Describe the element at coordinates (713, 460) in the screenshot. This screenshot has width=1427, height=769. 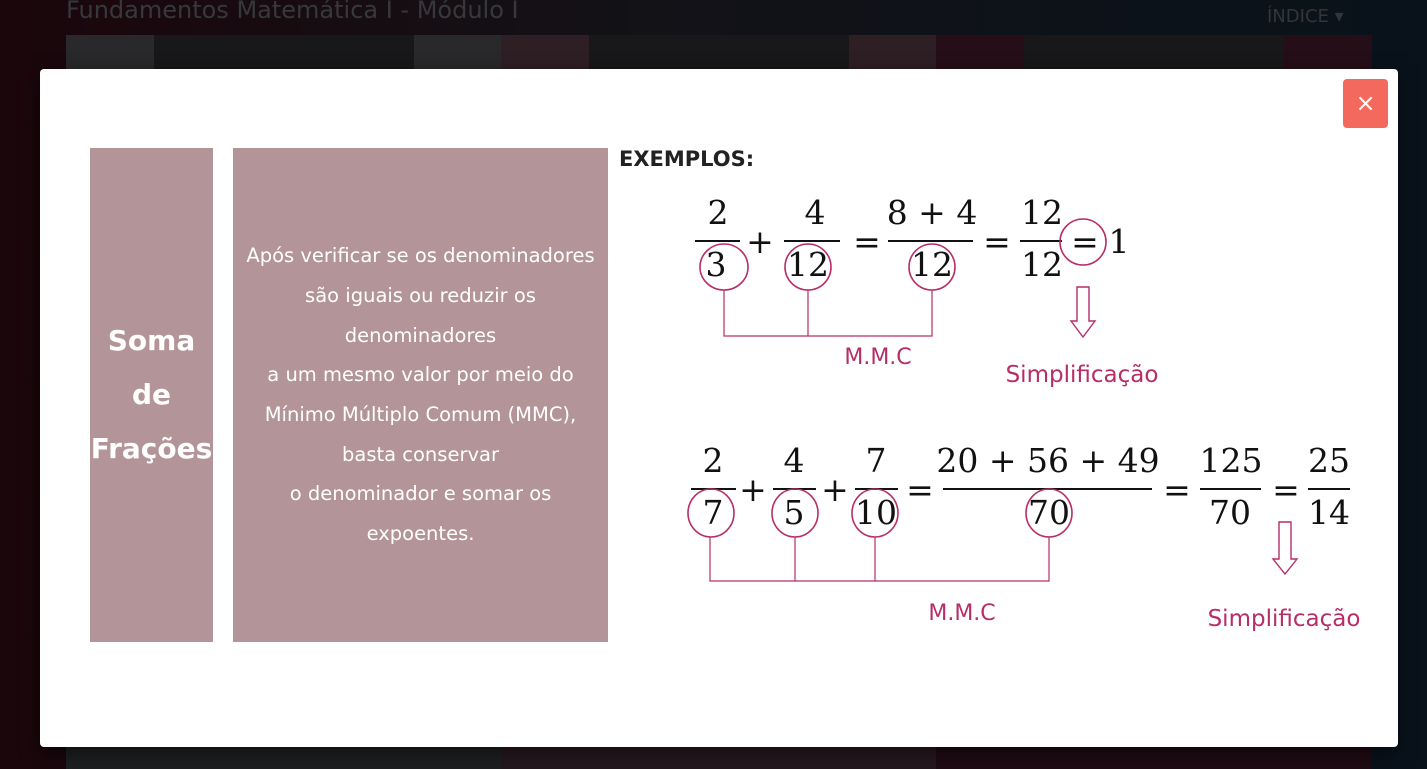
I see `example2-f1-numerator: 2` at that location.